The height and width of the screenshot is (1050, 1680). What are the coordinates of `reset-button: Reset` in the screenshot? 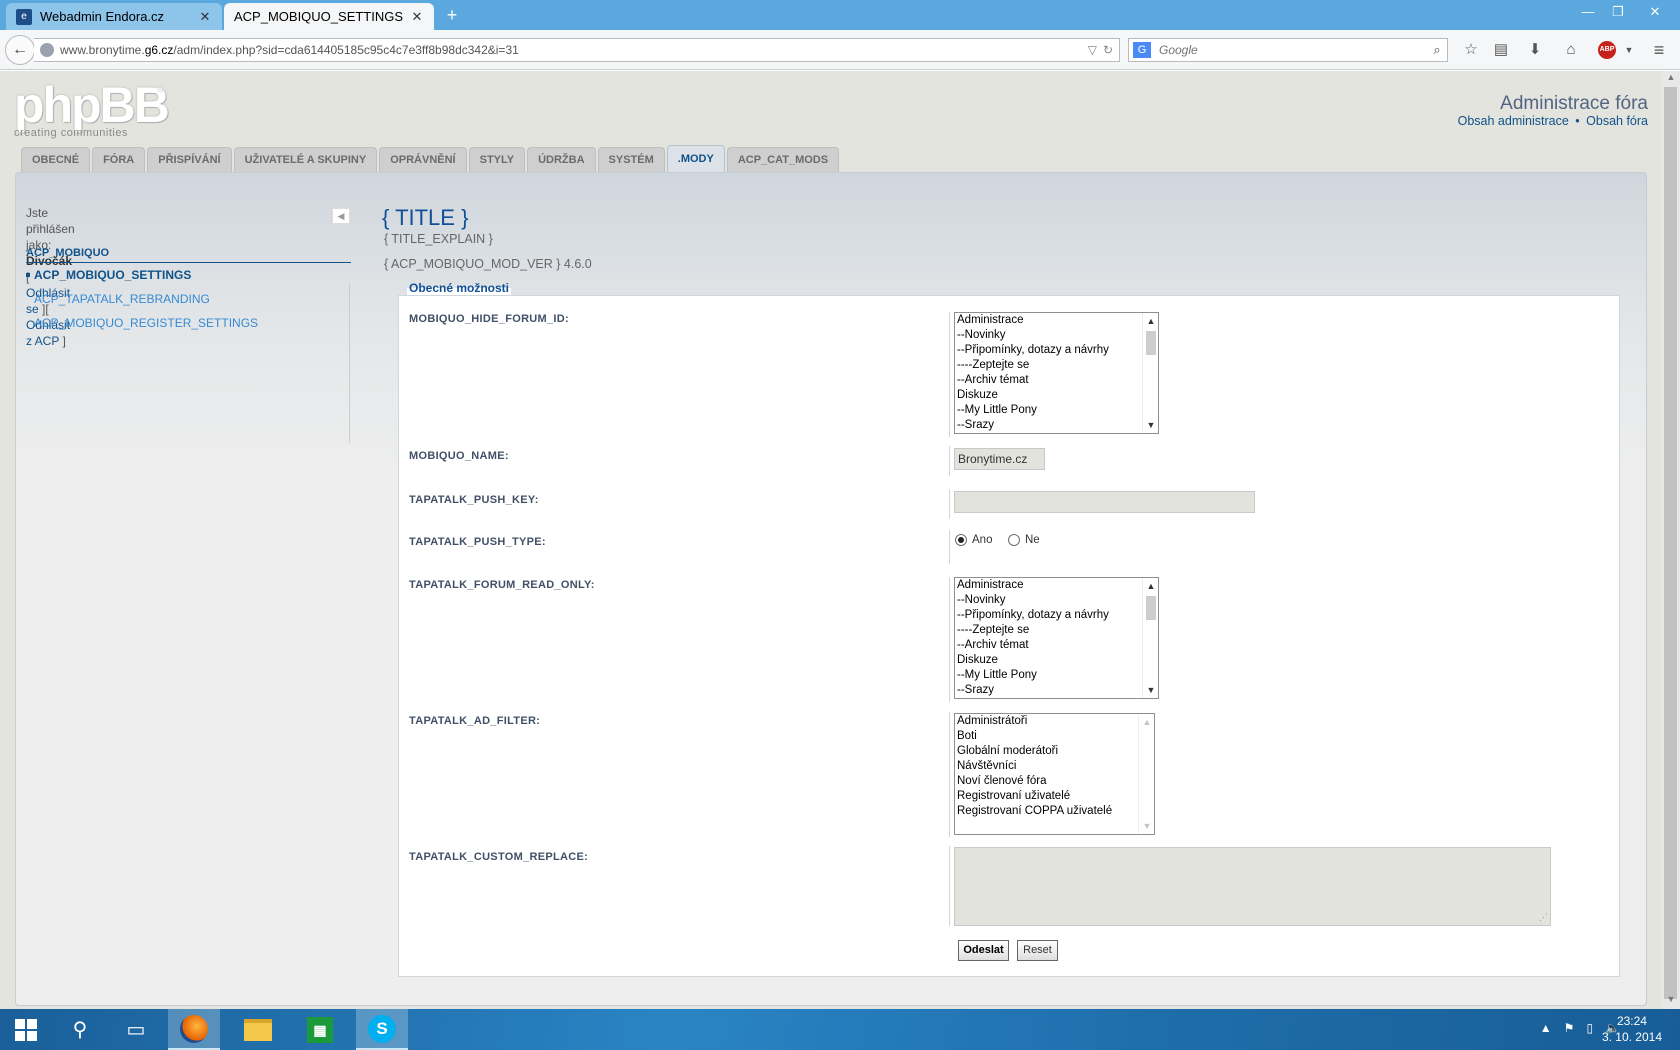 It's located at (1037, 950).